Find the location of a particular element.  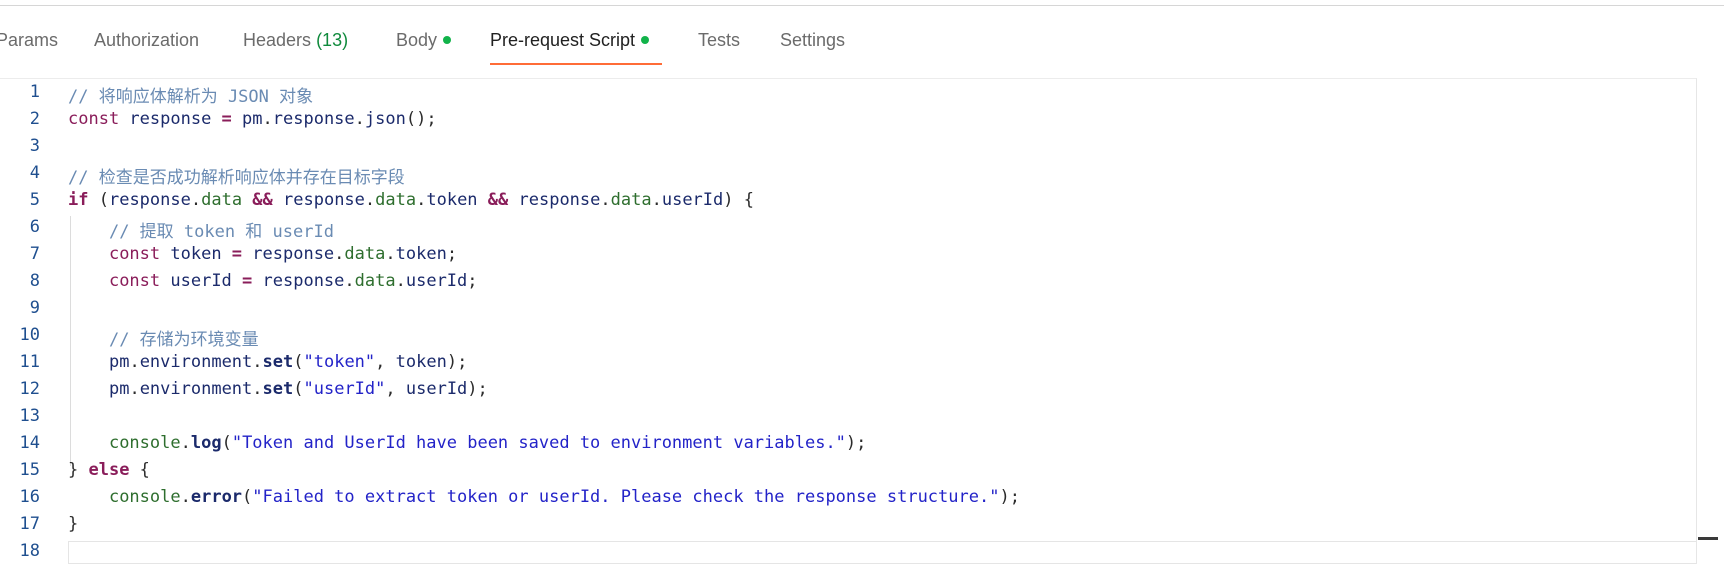

tab-pre-request-script: Pre-request Script is located at coordinates (570, 43).